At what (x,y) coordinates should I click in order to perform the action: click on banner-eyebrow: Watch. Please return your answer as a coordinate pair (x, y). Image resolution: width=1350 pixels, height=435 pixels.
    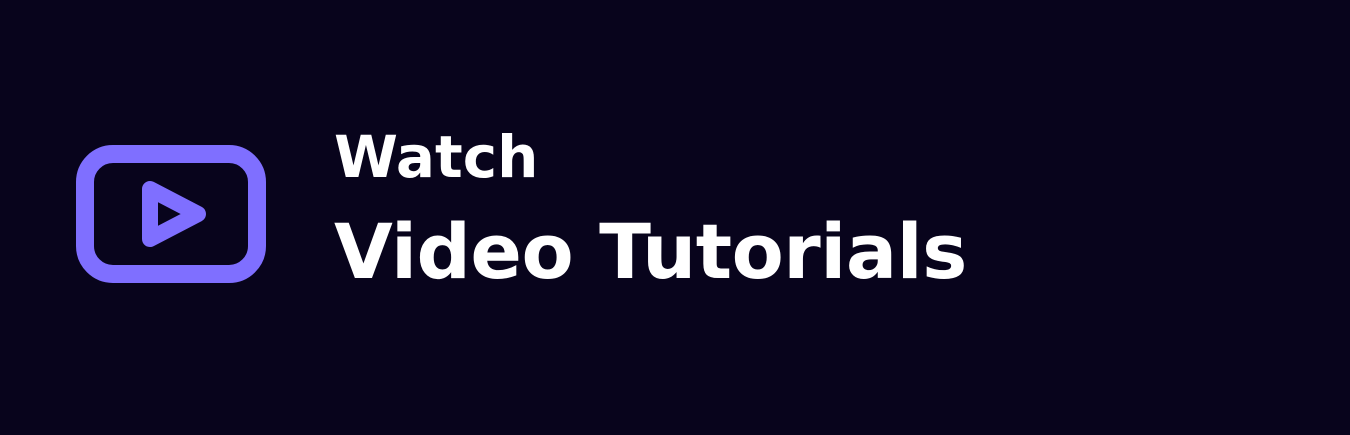
    Looking at the image, I should click on (436, 157).